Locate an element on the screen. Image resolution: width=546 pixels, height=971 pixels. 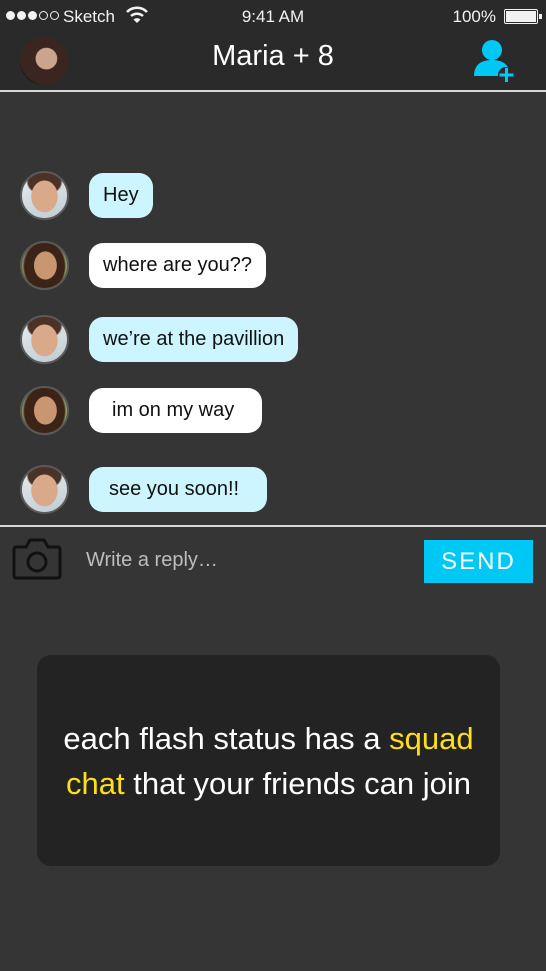
page-title: Maria + 8 is located at coordinates (273, 56).